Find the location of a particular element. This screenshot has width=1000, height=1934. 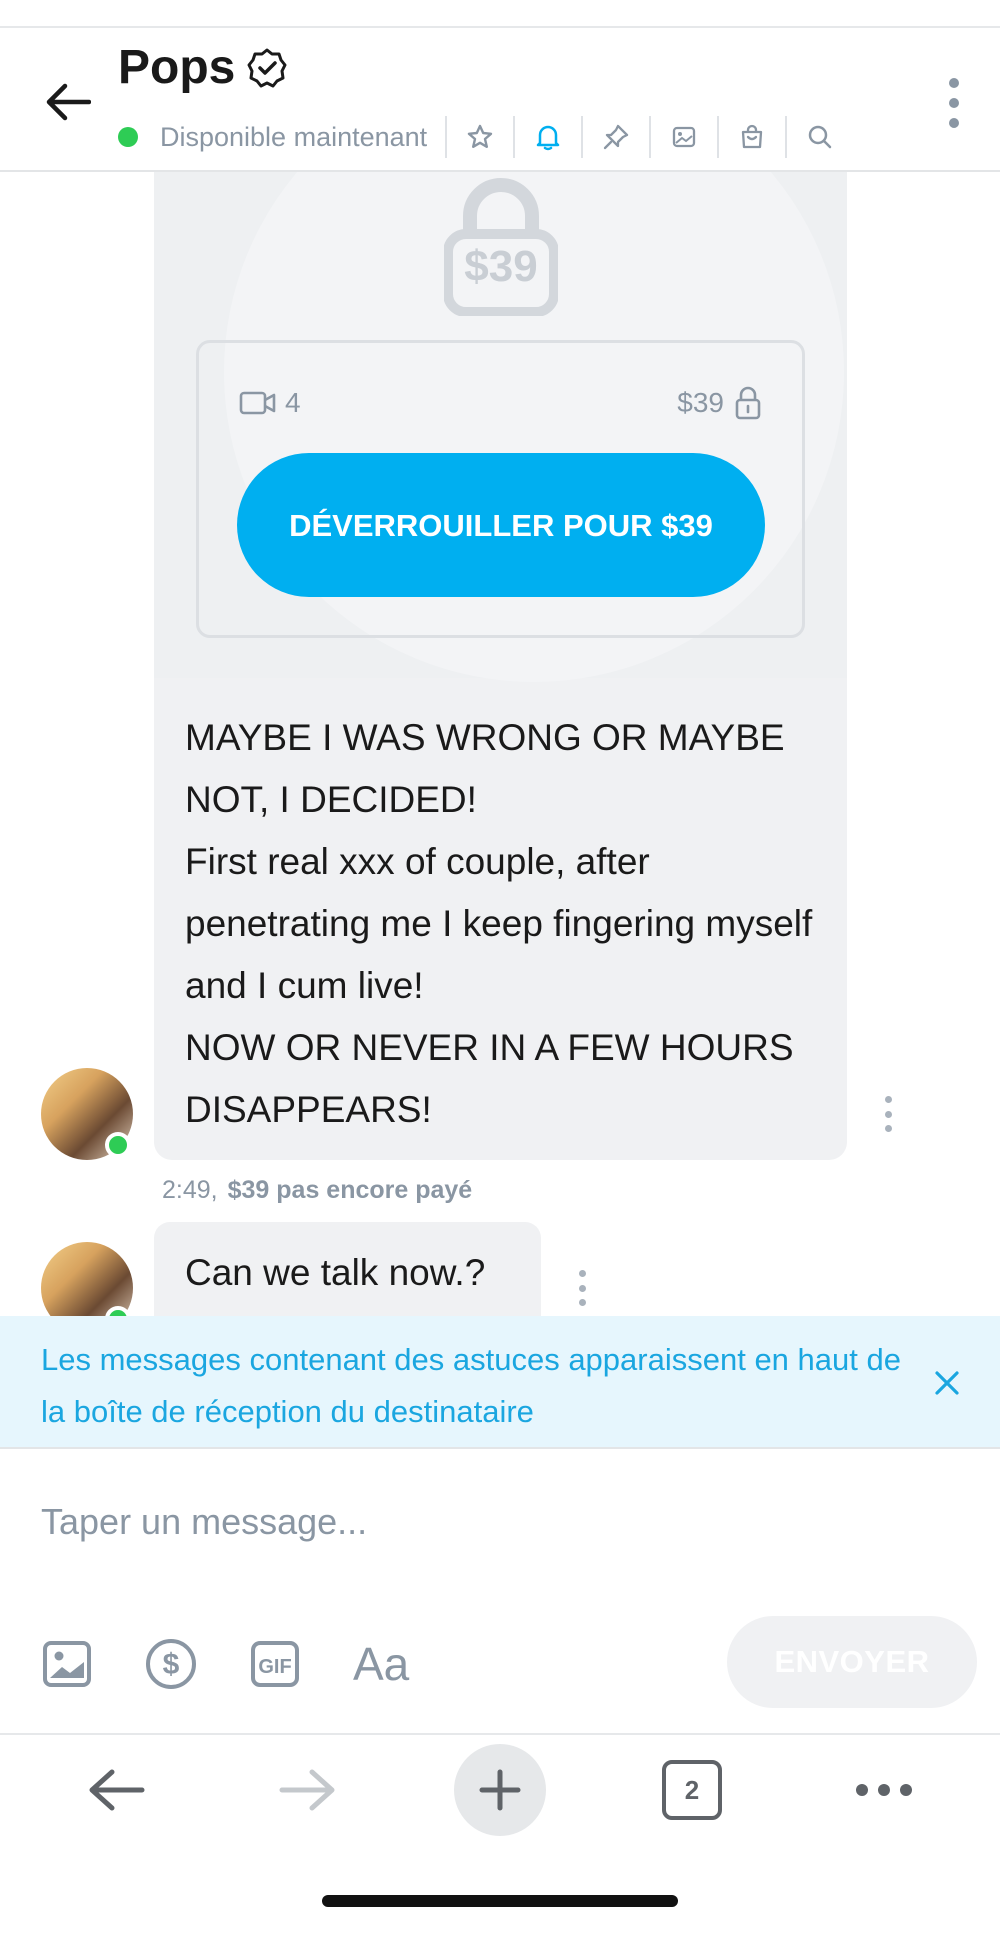

svg-text: GIF is located at coordinates (274, 1667).